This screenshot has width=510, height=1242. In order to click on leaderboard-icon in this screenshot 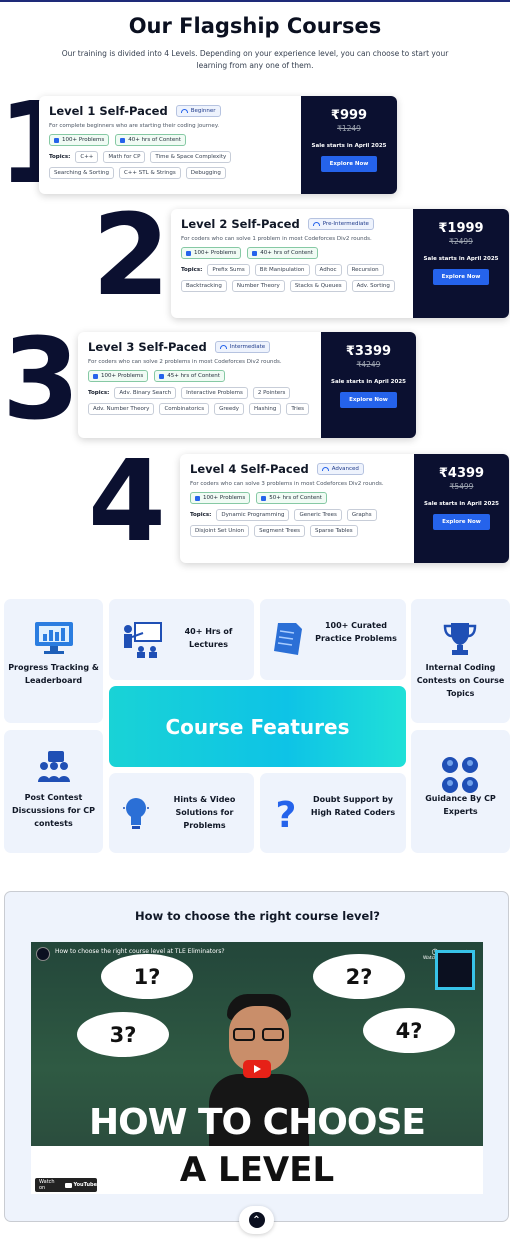, I will do `click(54, 638)`.